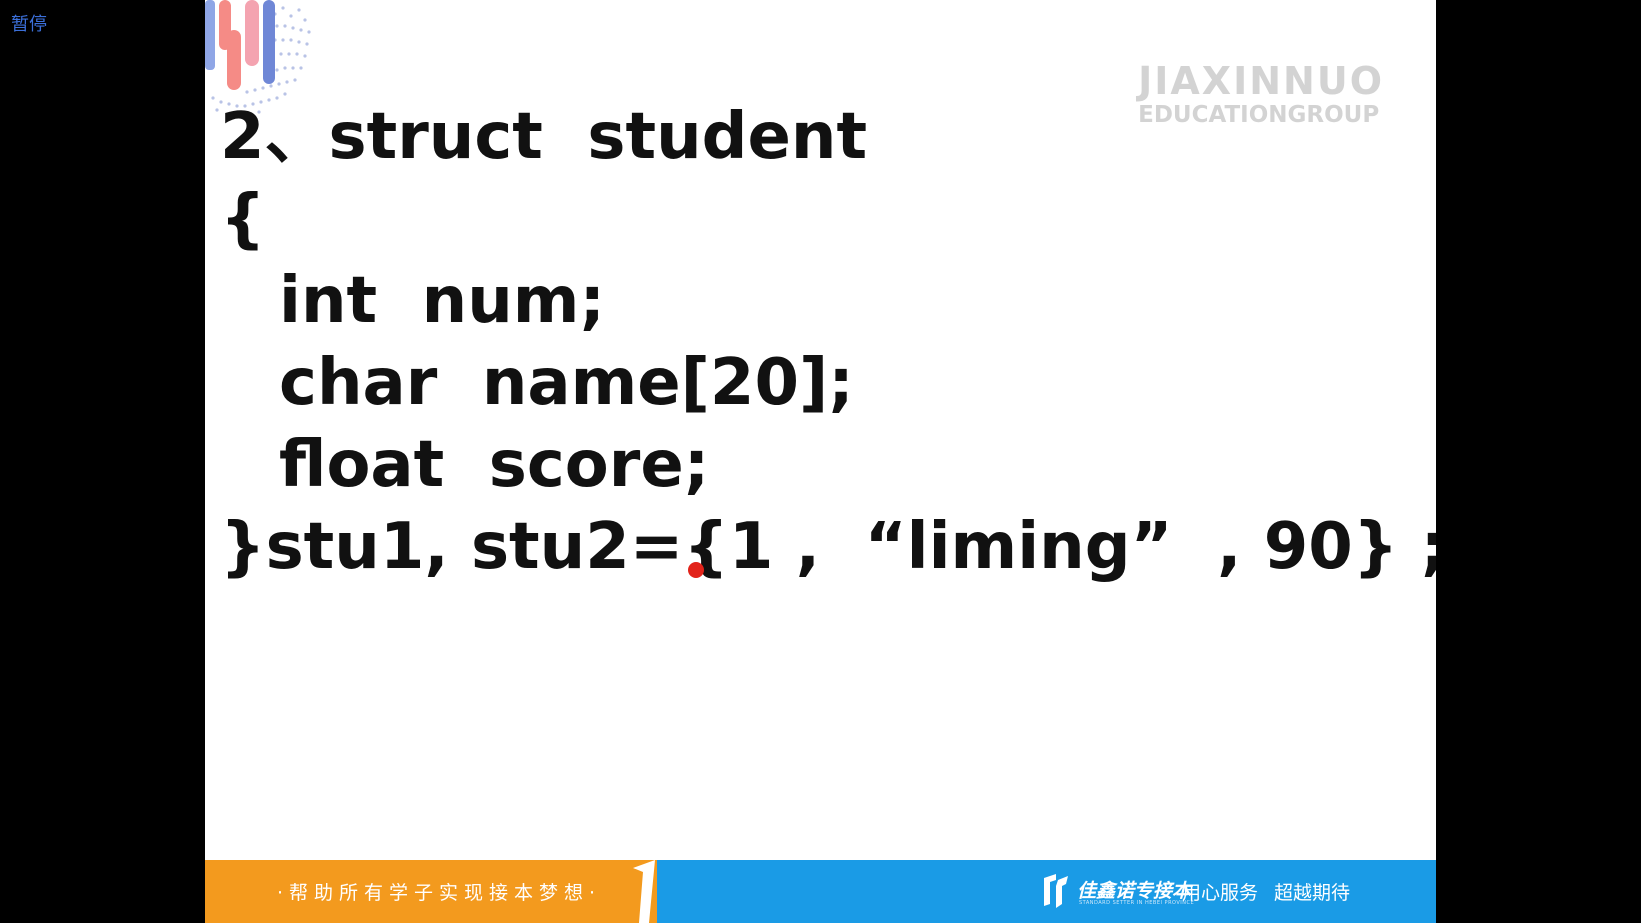 Image resolution: width=1641 pixels, height=923 pixels. What do you see at coordinates (1266, 893) in the screenshot?
I see `brand-tagline: 用心服务 超越期待` at bounding box center [1266, 893].